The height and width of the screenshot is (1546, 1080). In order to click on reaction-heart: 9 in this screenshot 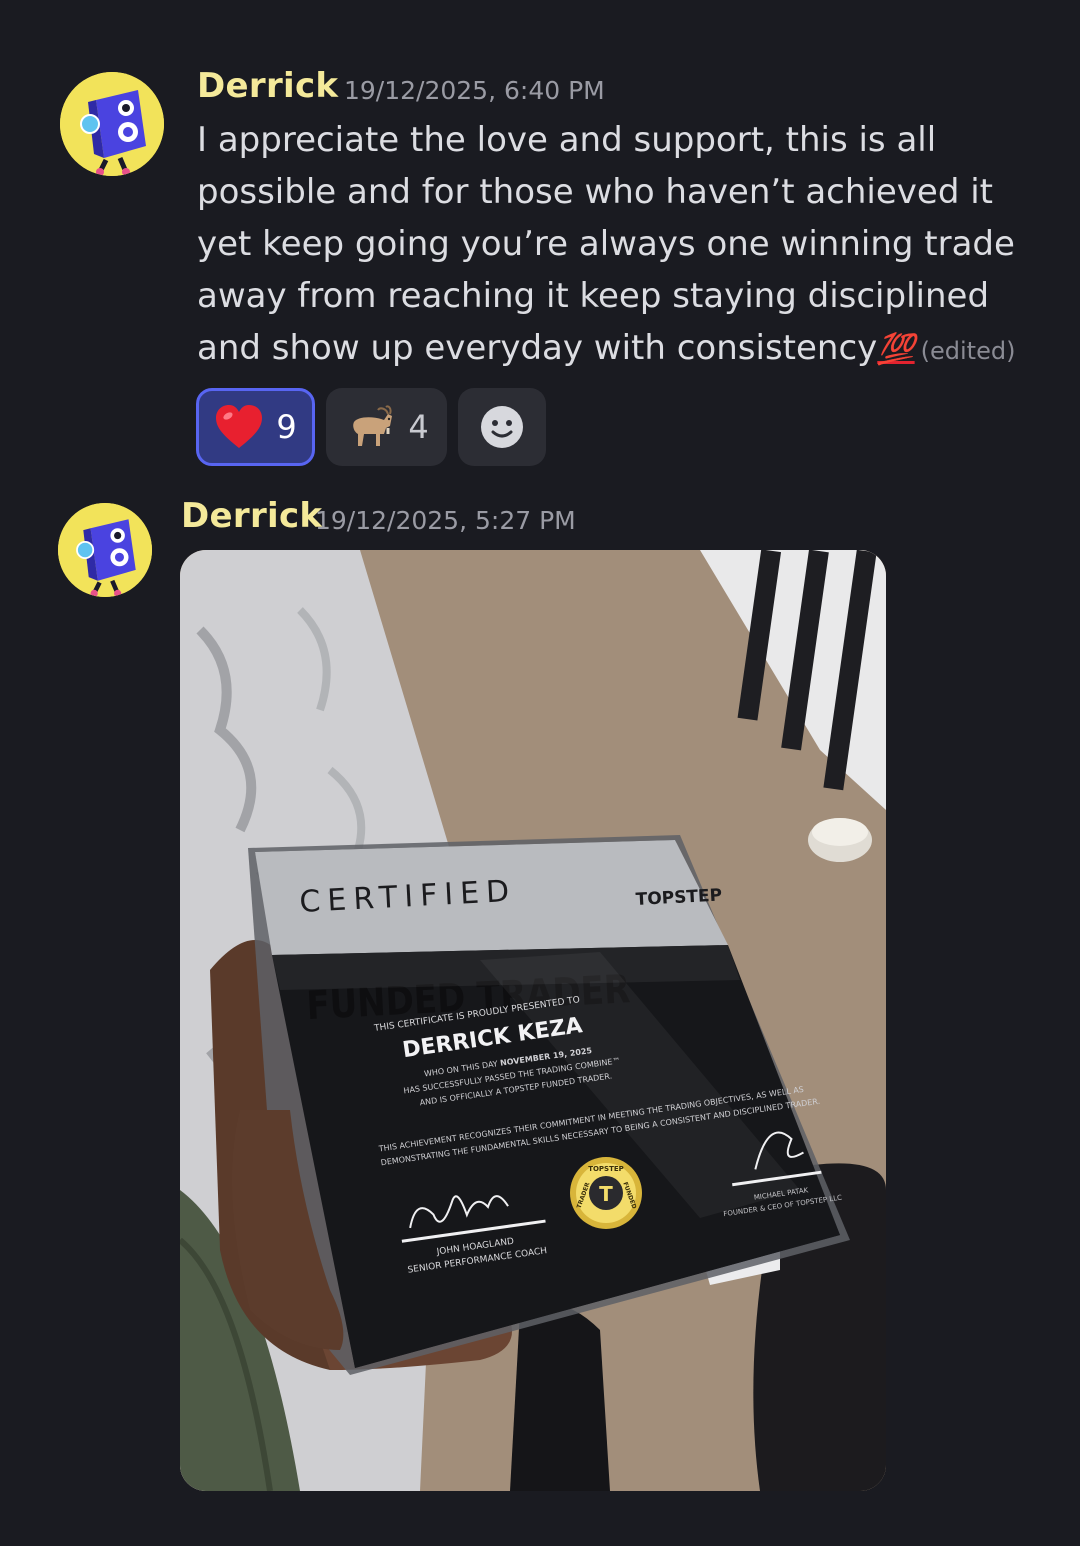, I will do `click(255, 427)`.